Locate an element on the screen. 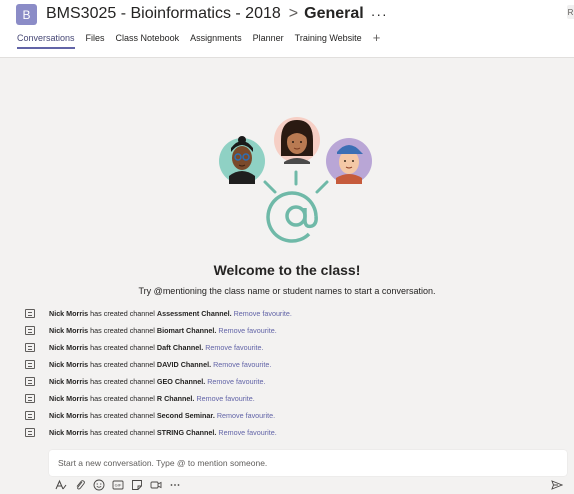 The height and width of the screenshot is (494, 574). student-avatar-center is located at coordinates (297, 140).